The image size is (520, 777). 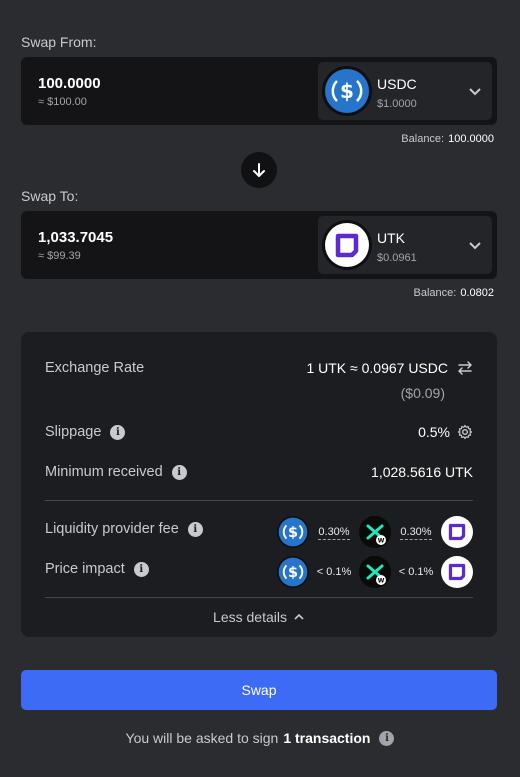 I want to click on min-received-value: 1,028.5616 UTK, so click(x=422, y=472).